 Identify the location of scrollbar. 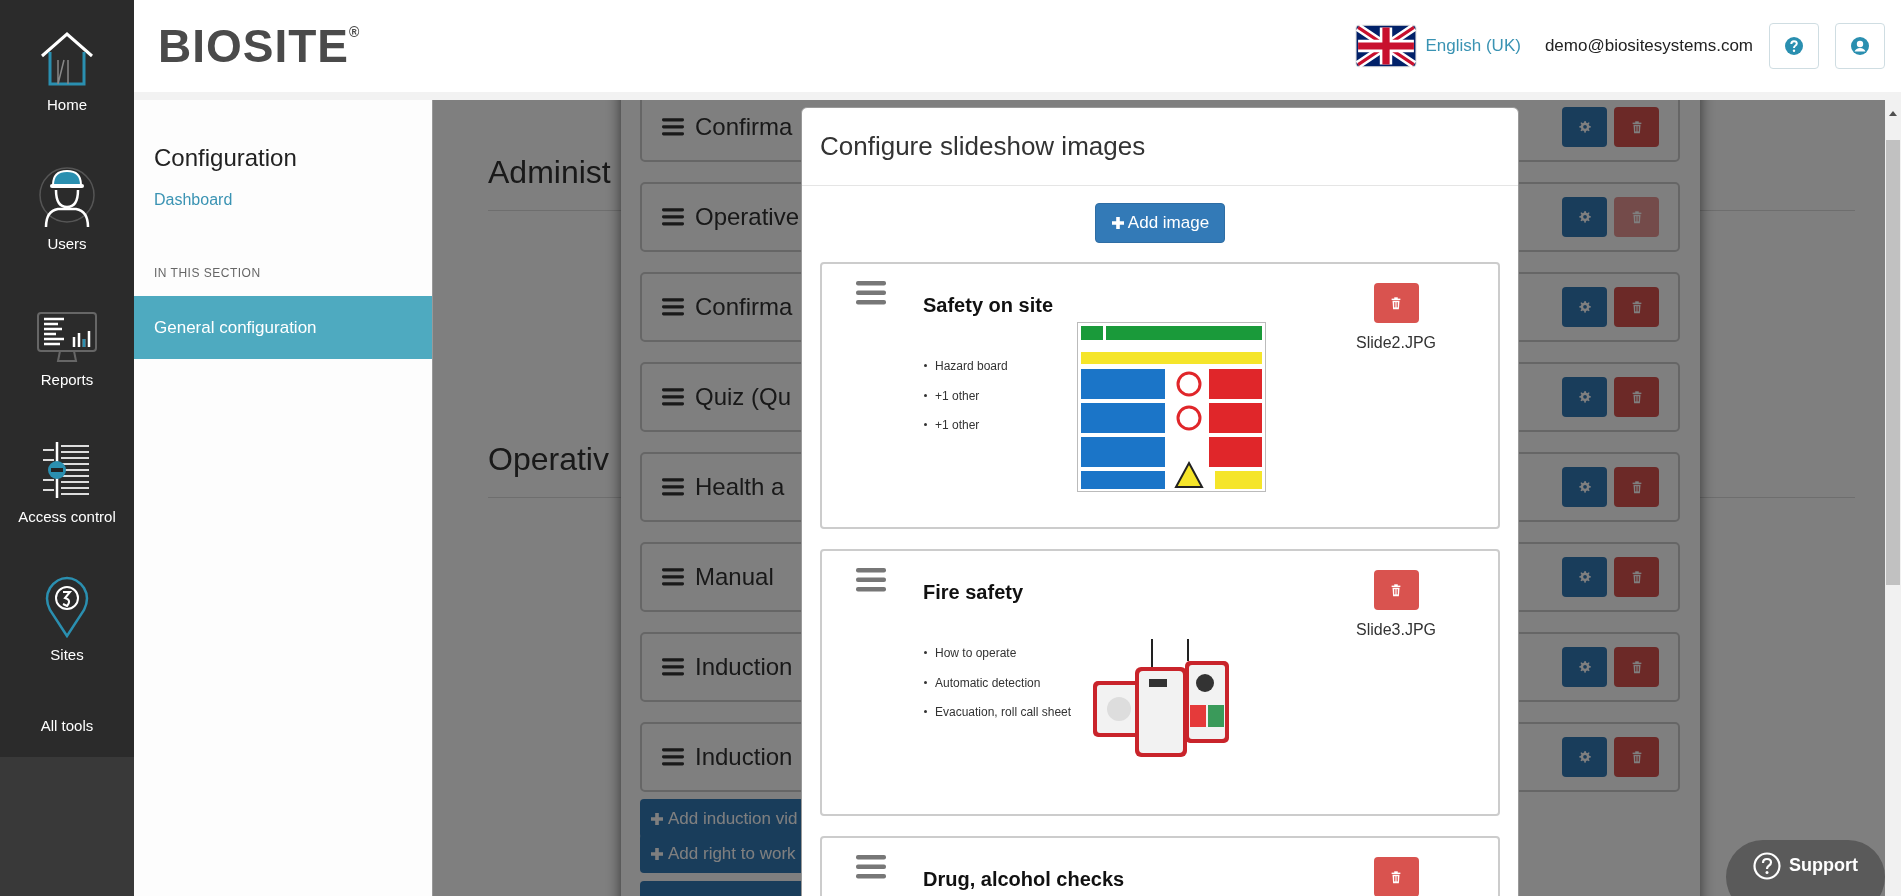
(1893, 498).